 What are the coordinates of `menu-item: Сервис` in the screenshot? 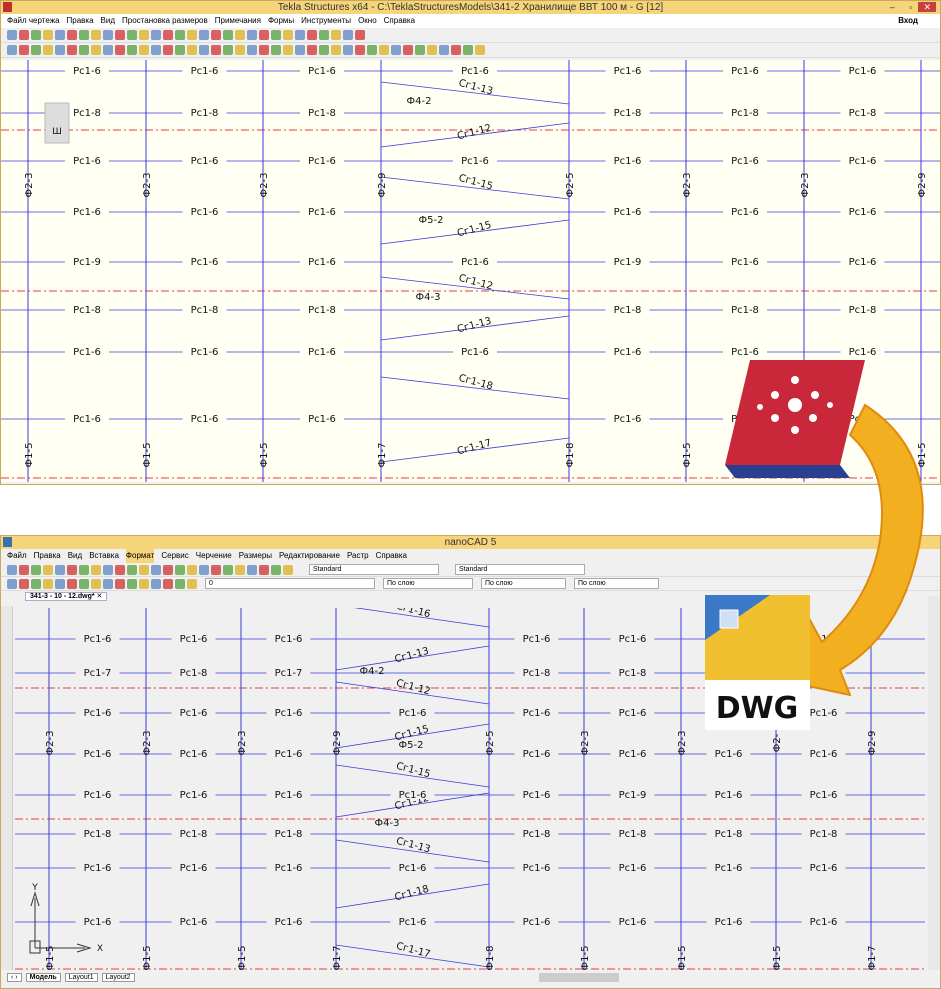 It's located at (174, 556).